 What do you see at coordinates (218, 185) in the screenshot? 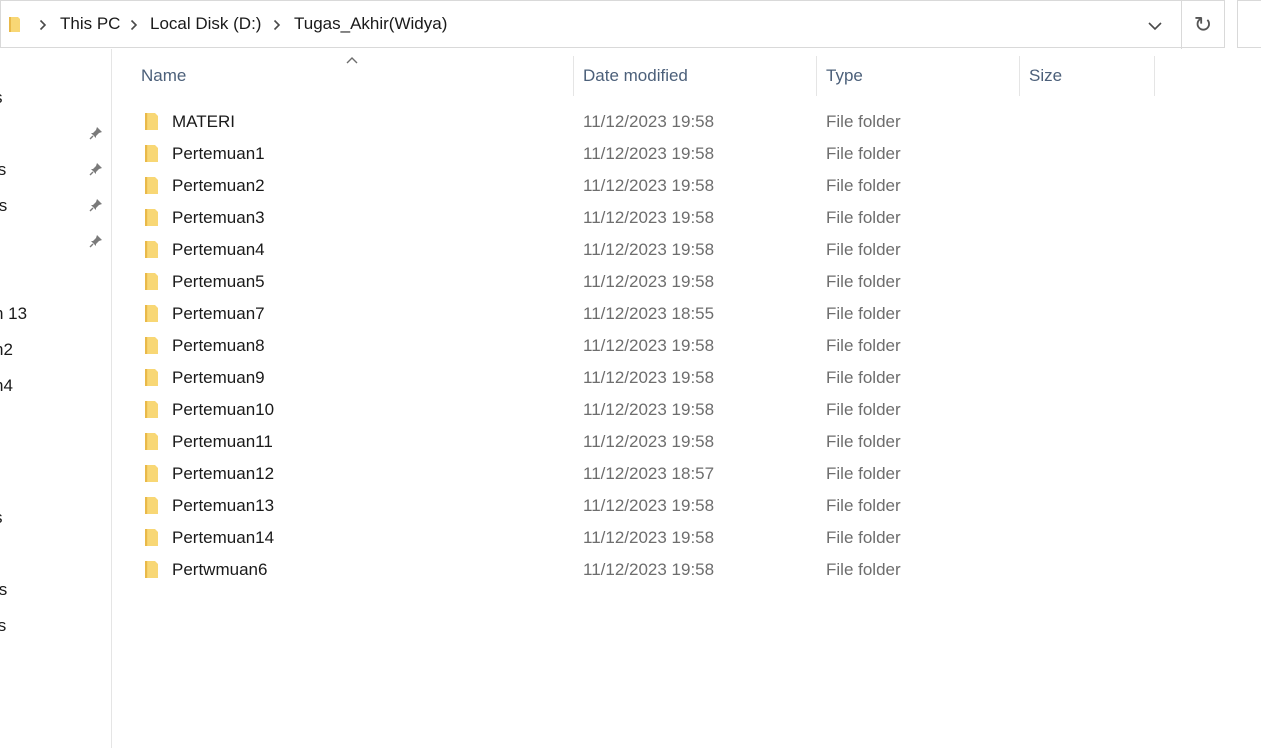
I see `file-name: Pertemuan2` at bounding box center [218, 185].